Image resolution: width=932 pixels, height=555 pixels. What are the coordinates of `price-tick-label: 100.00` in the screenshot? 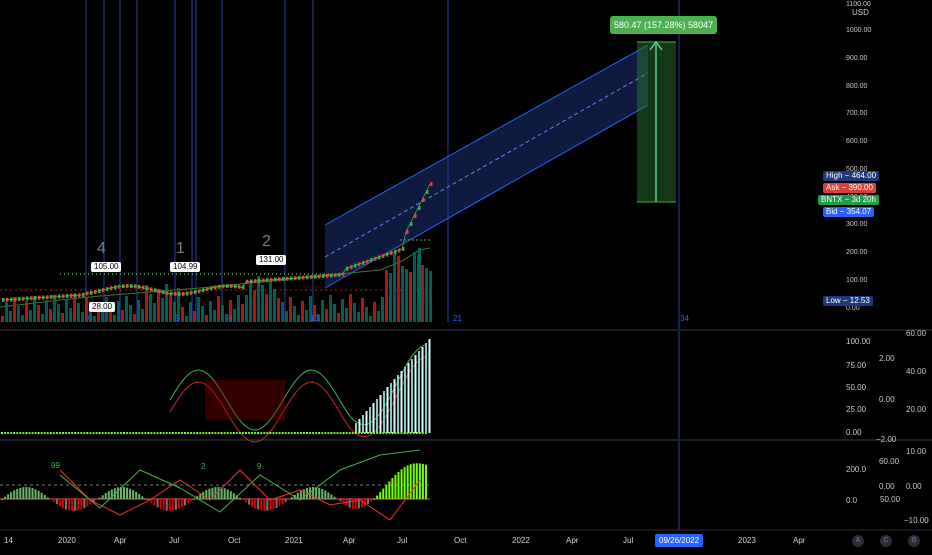 It's located at (857, 280).